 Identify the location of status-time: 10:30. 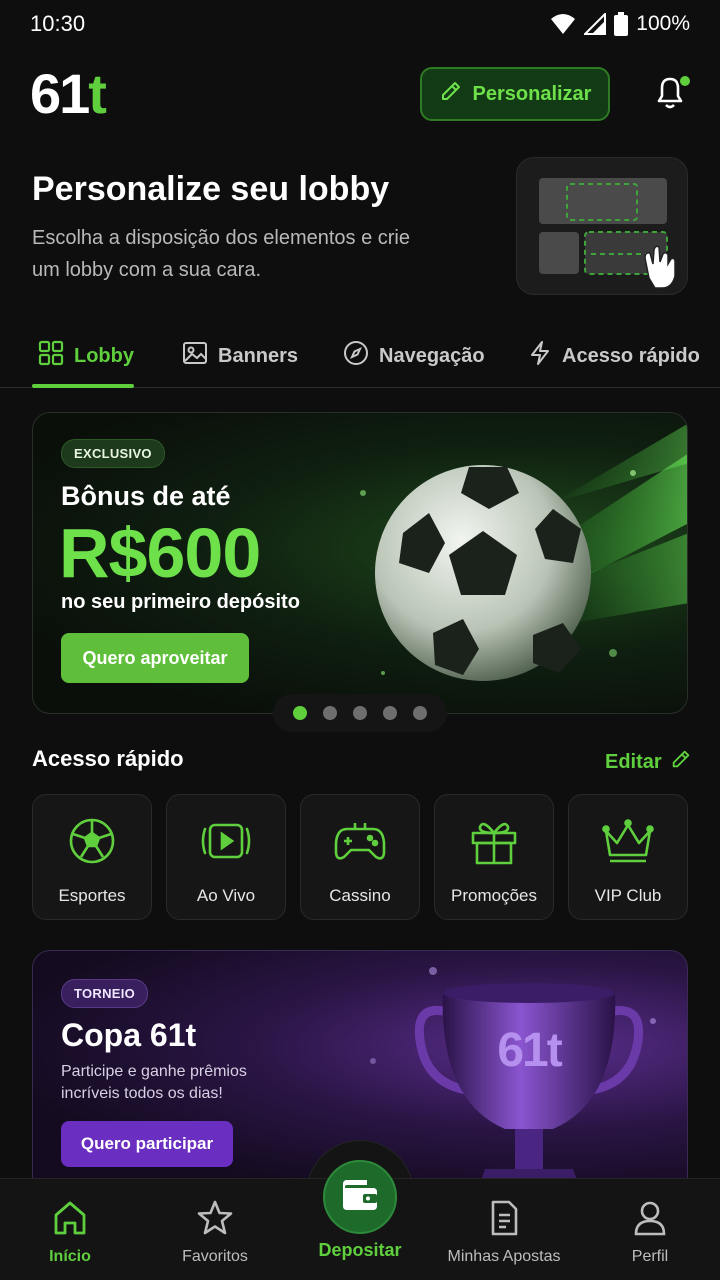
(58, 23).